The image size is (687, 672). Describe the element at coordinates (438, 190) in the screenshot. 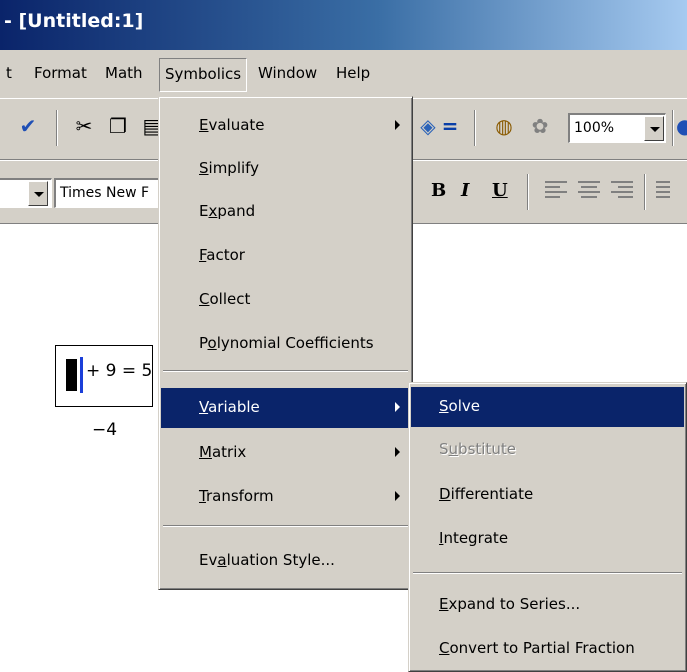

I see `bold-button: B` at that location.